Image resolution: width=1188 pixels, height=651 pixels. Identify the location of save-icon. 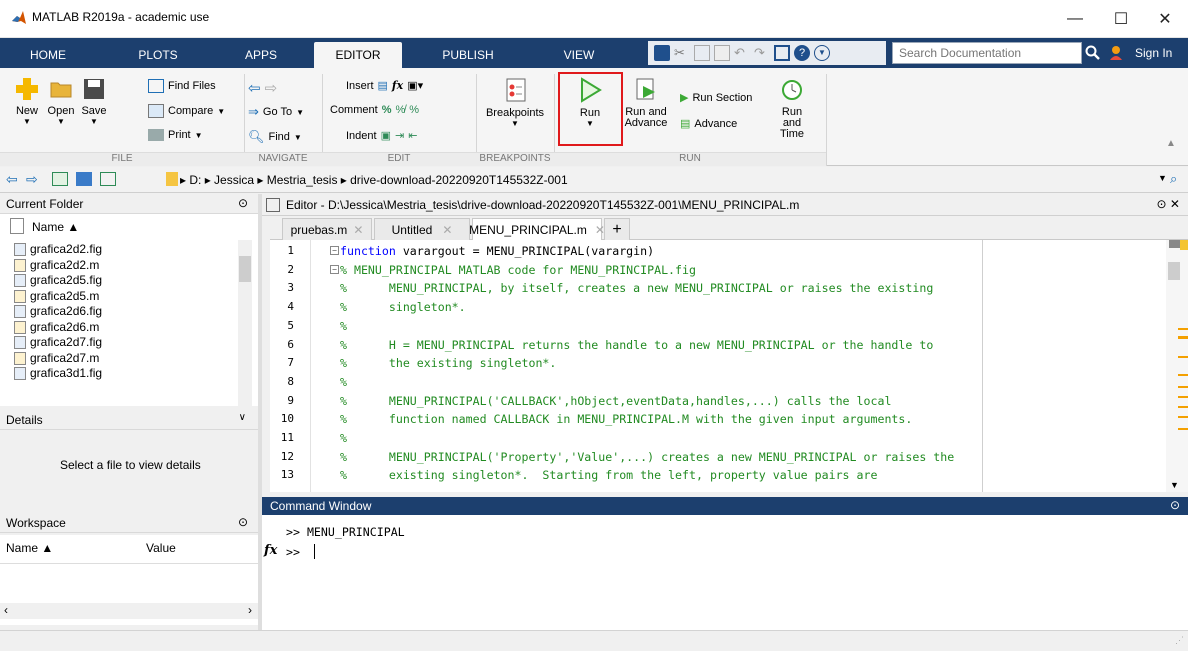
(662, 53).